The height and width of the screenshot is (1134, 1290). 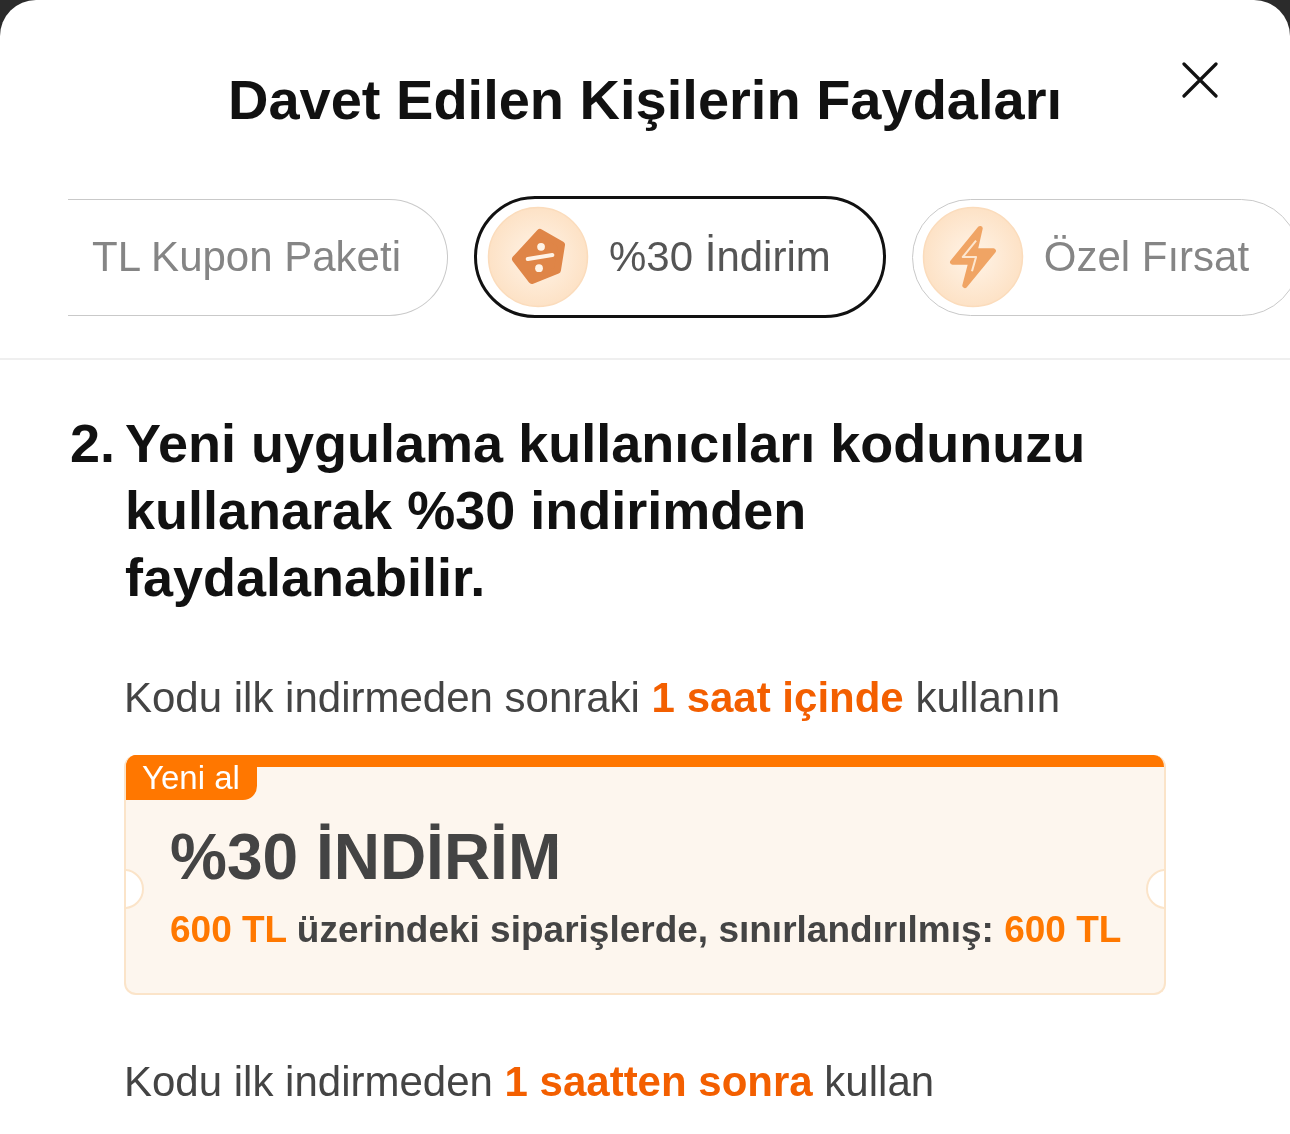 I want to click on close-icon, so click(x=1200, y=80).